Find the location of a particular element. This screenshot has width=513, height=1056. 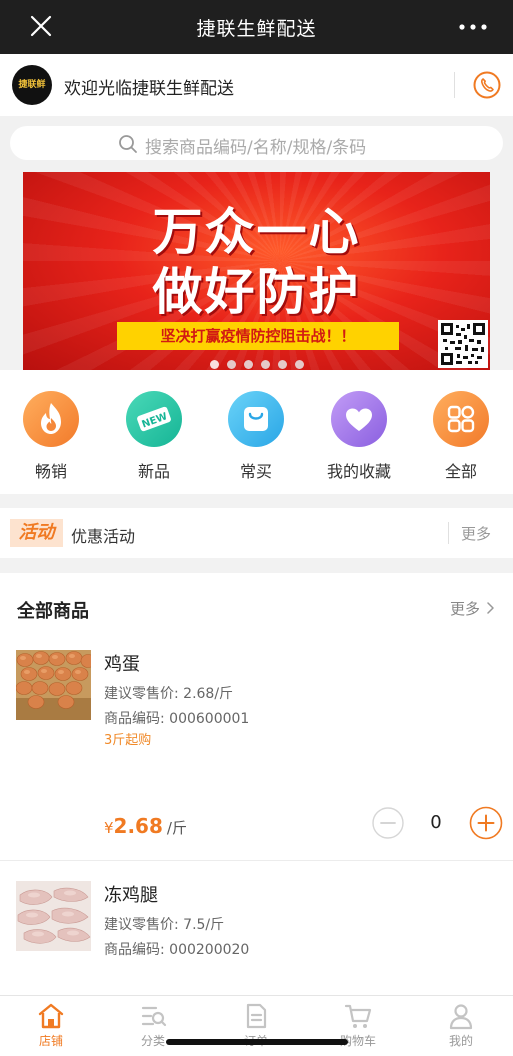

search-placeholder: 搜索商品编码/名称/规格/条码 is located at coordinates (256, 148).